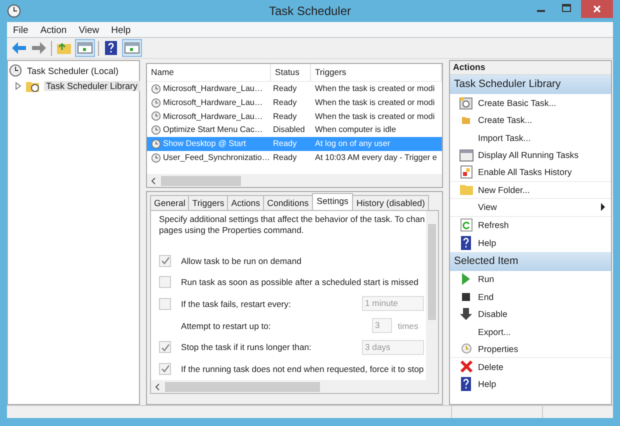 This screenshot has width=620, height=426. Describe the element at coordinates (89, 30) in the screenshot. I see `menu-item: View` at that location.